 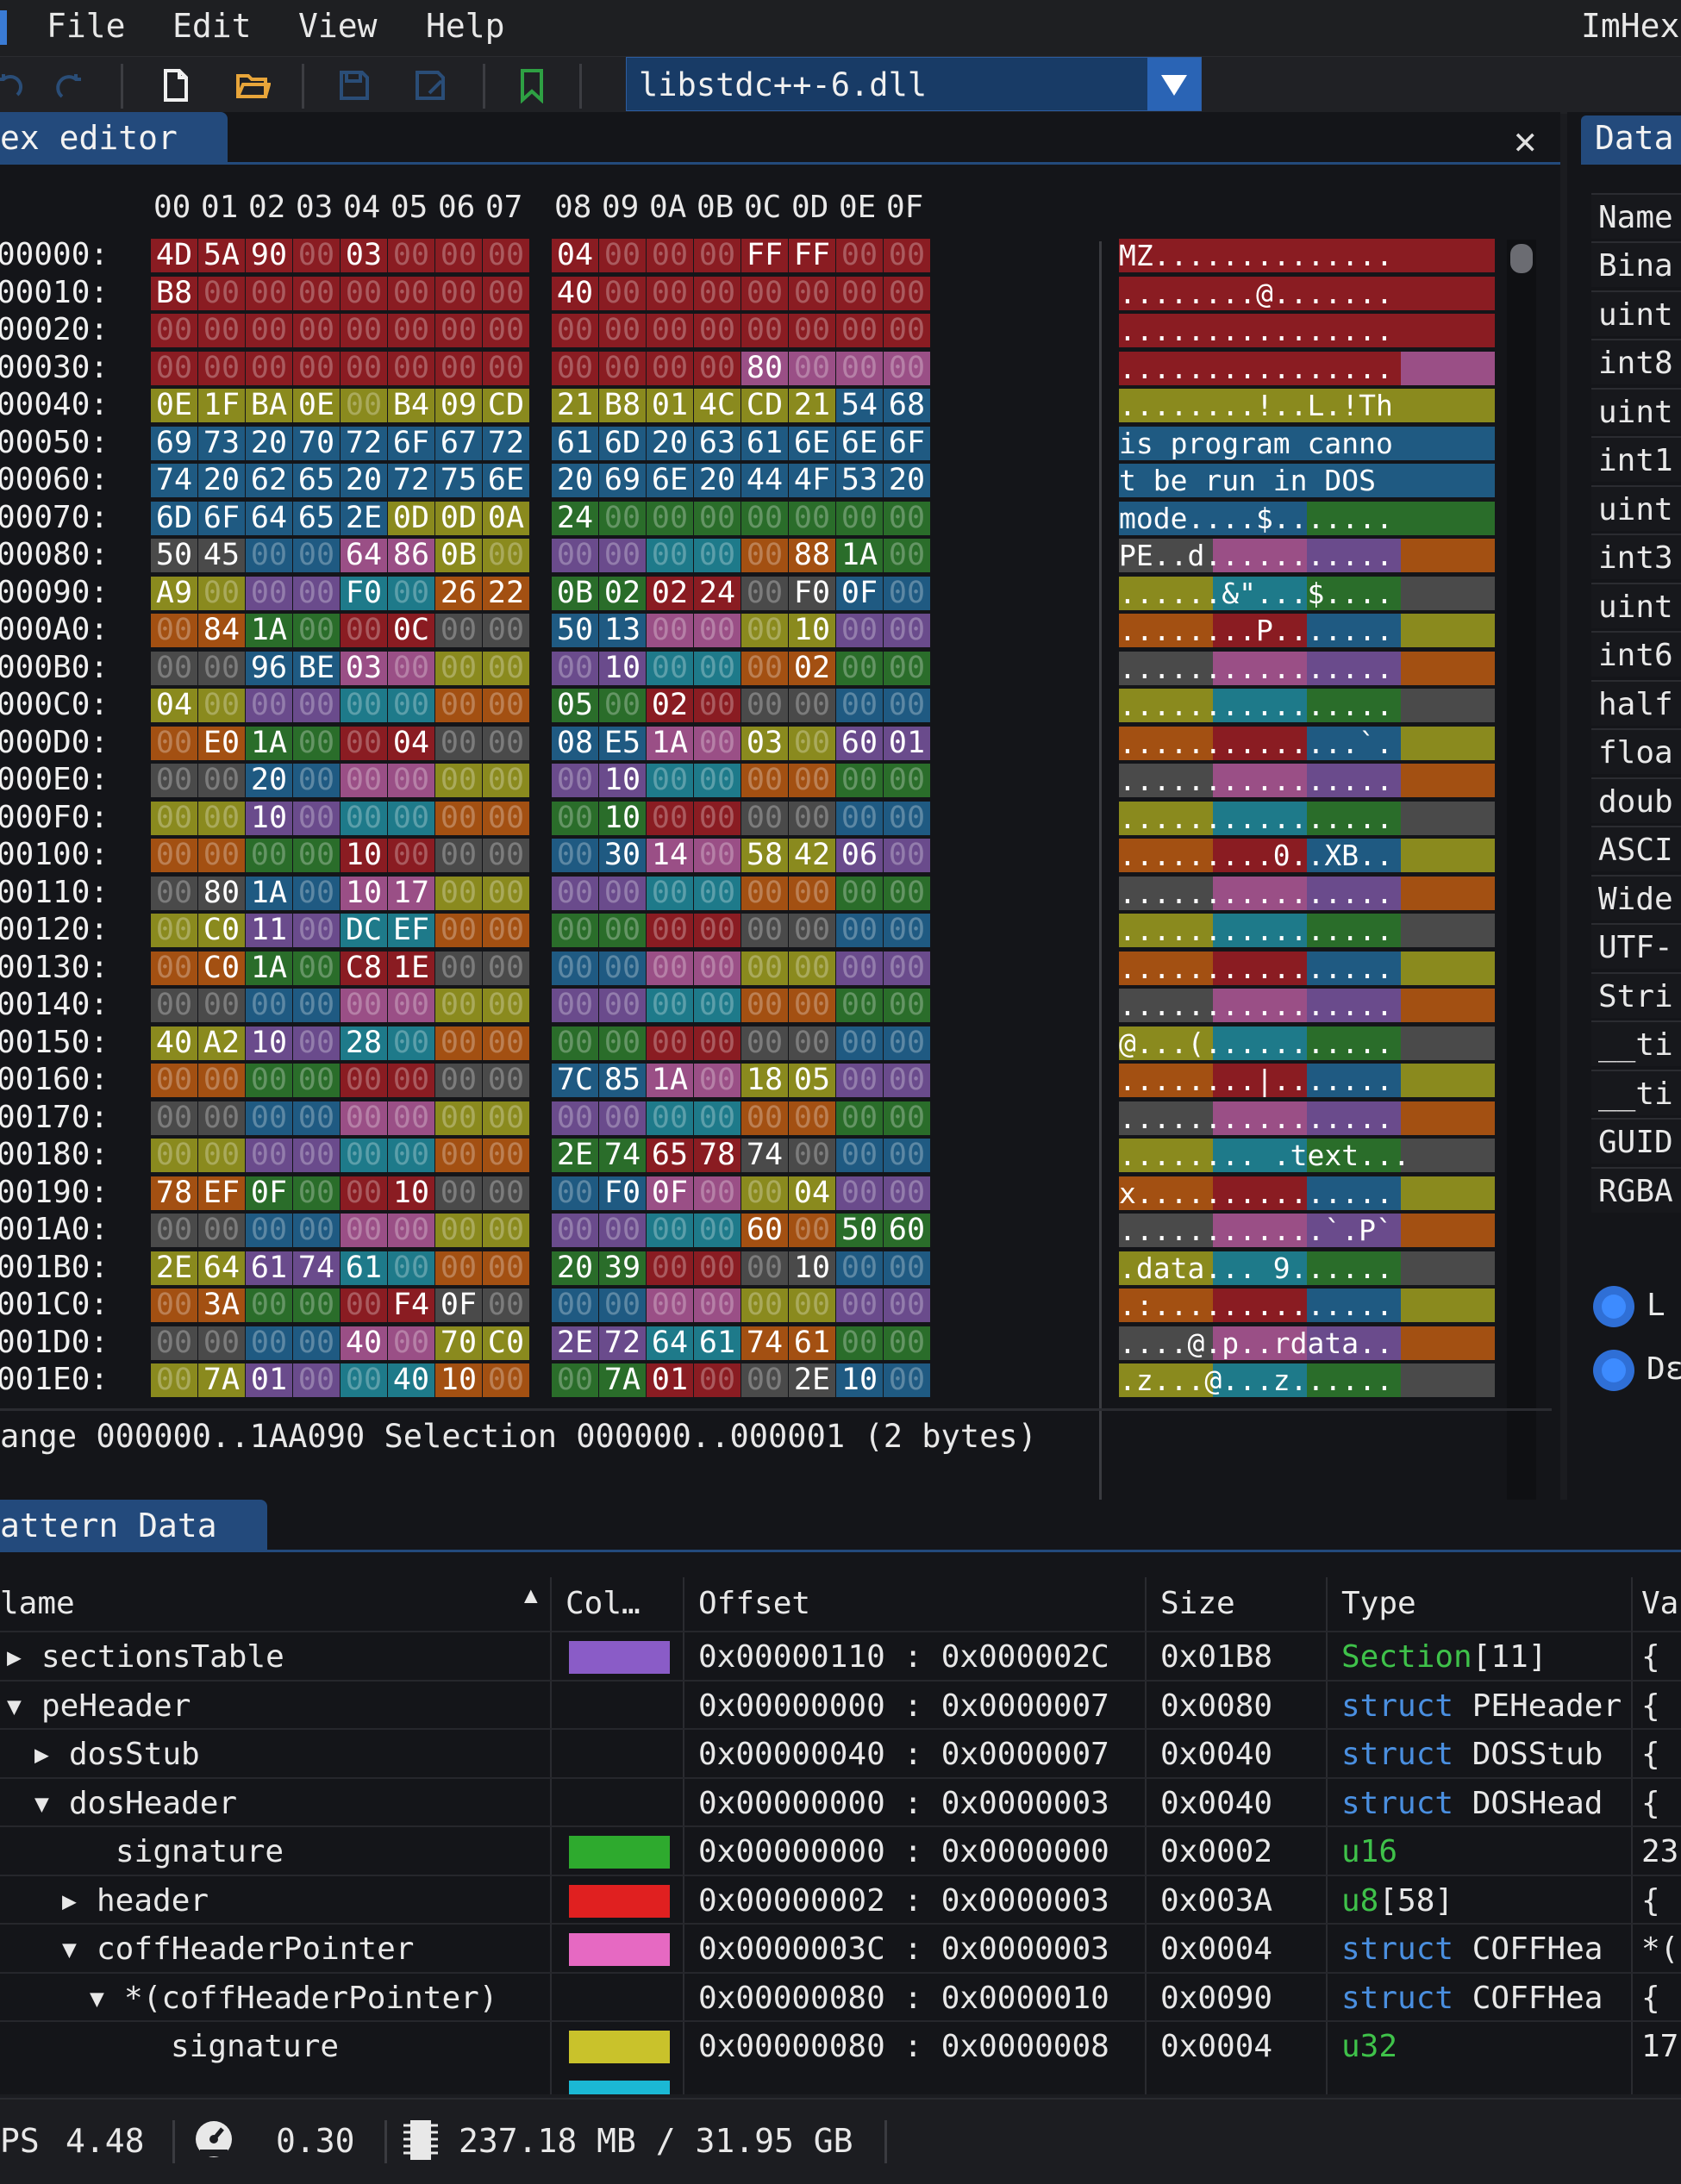 I want to click on data-inspector-row: RGBA, so click(x=1636, y=1190).